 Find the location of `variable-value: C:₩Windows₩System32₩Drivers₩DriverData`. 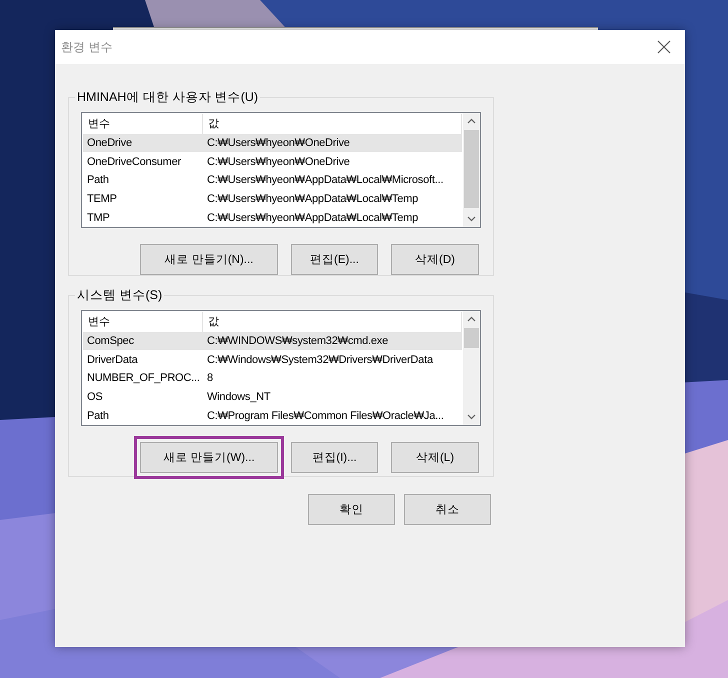

variable-value: C:₩Windows₩System32₩Drivers₩DriverData is located at coordinates (320, 360).